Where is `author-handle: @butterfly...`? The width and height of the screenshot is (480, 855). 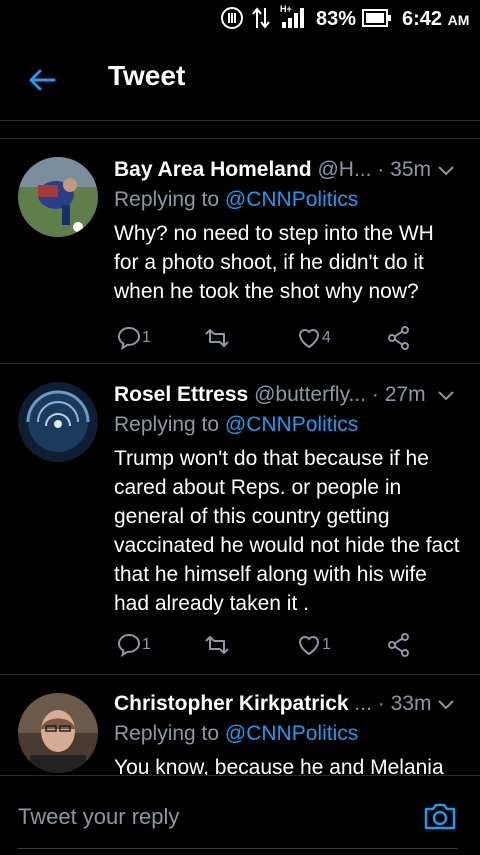 author-handle: @butterfly... is located at coordinates (310, 394).